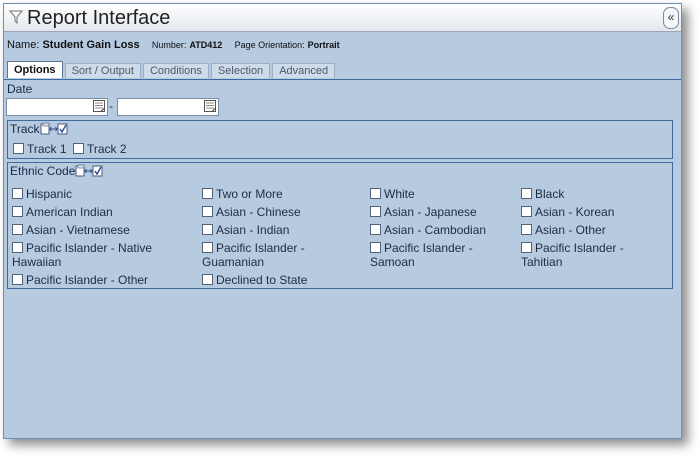  I want to click on track-2-label: Track 2, so click(107, 149).